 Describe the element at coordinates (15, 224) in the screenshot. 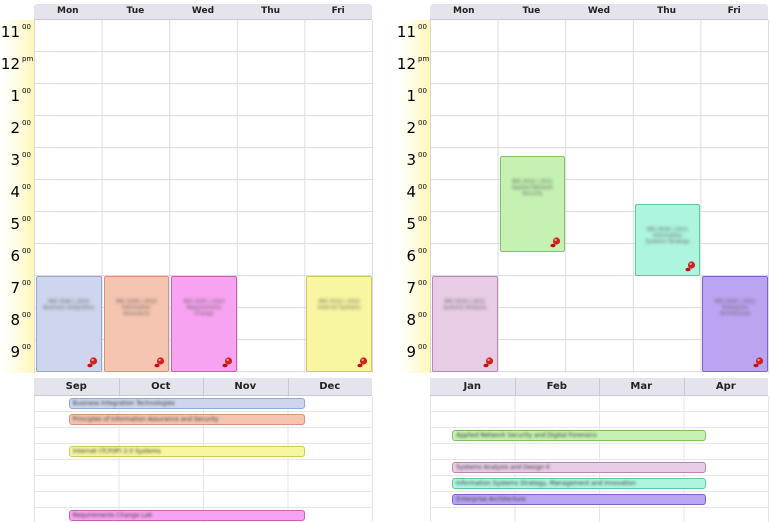

I see `hour-number: 5` at that location.